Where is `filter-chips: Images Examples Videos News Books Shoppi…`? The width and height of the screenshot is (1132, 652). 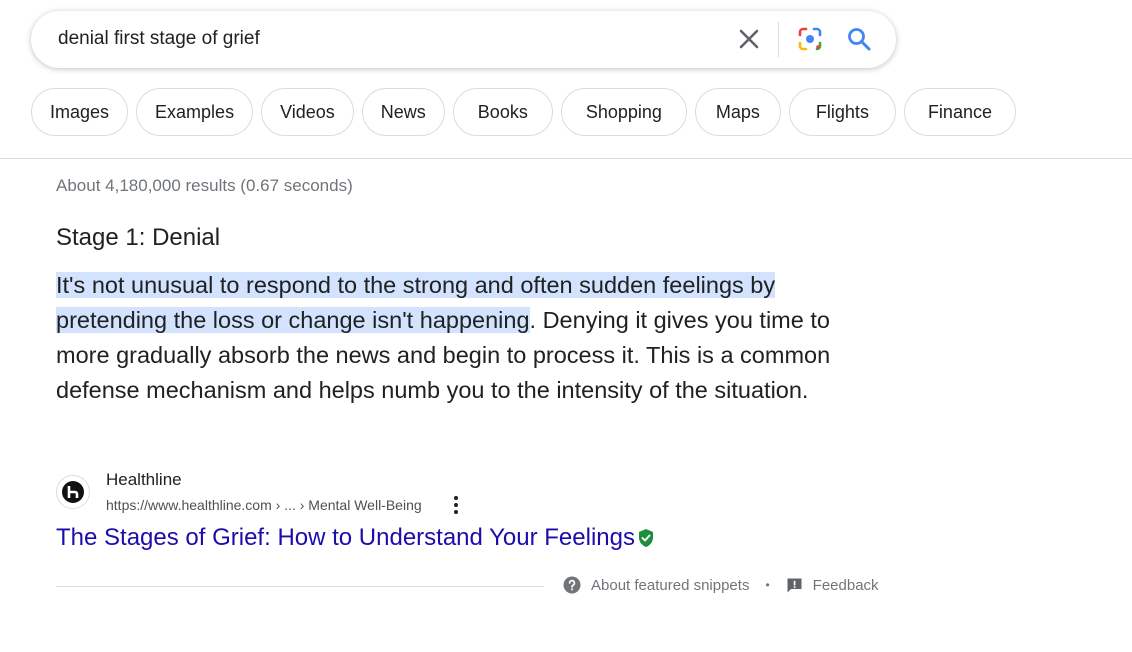
filter-chips: Images Examples Videos News Books Shoppi… is located at coordinates (523, 112).